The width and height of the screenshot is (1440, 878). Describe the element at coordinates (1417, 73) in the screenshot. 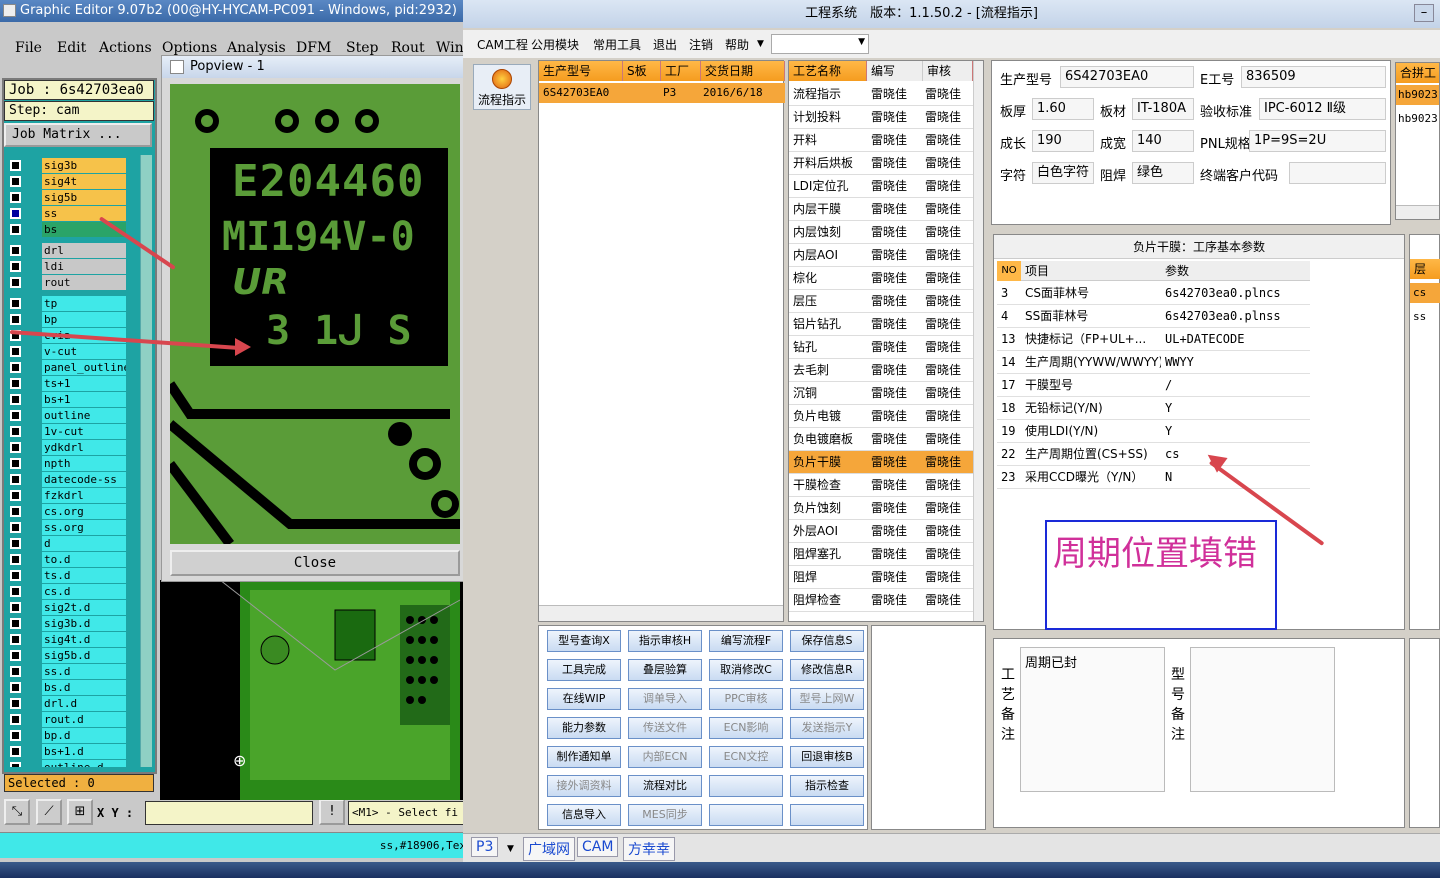

I see `merge-header: 合拼工` at that location.